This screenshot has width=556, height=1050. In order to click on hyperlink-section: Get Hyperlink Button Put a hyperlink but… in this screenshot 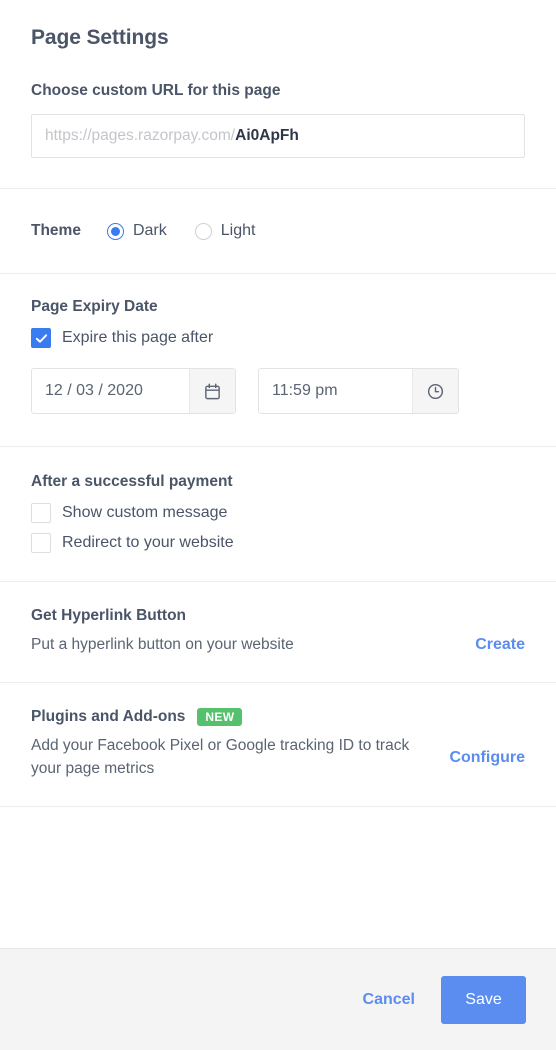, I will do `click(278, 633)`.